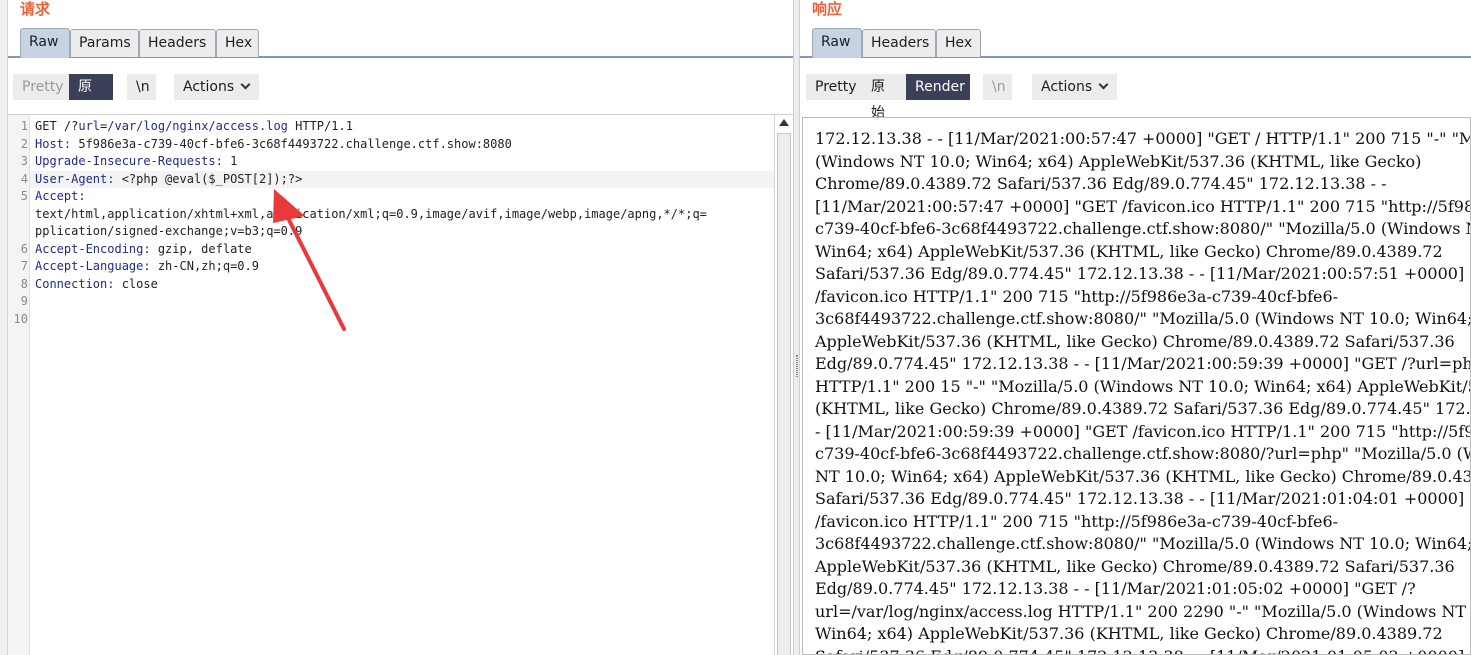 This screenshot has height=655, width=1471. What do you see at coordinates (4, 327) in the screenshot?
I see `background-strip` at bounding box center [4, 327].